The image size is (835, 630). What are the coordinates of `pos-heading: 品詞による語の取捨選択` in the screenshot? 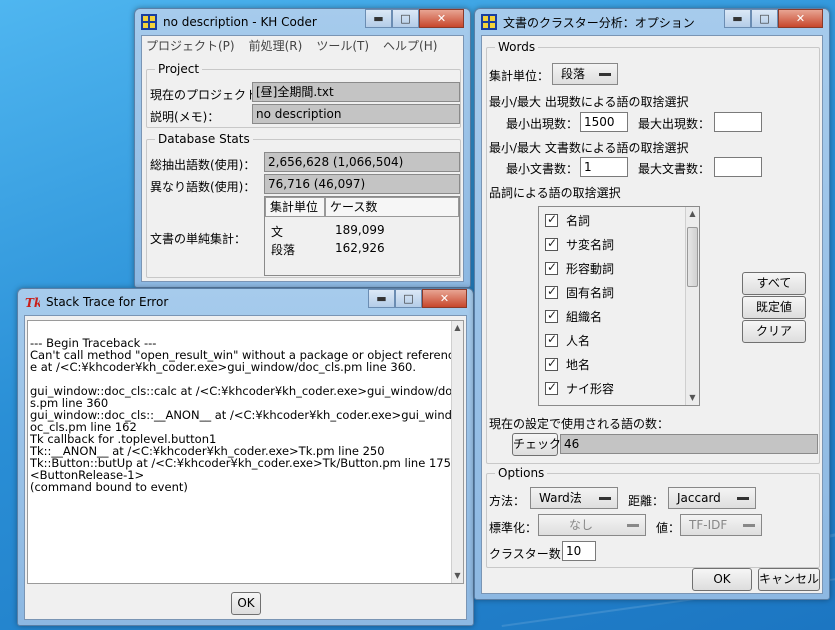 It's located at (555, 193).